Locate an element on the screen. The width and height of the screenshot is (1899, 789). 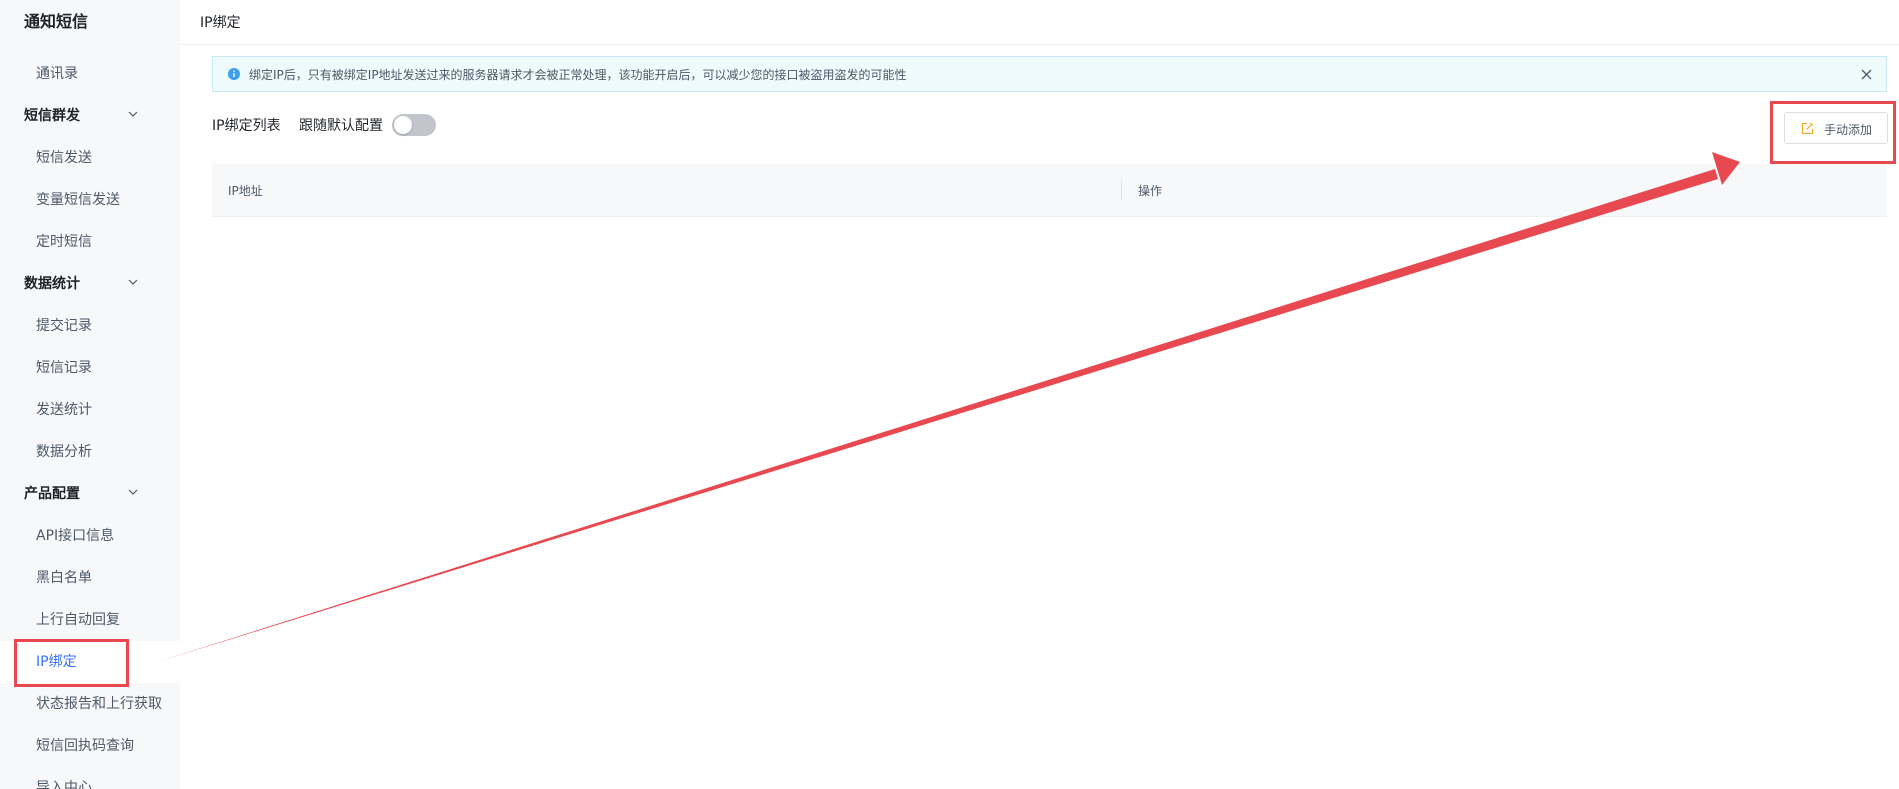
sidebar-item-sms-send: 短信发送 is located at coordinates (90, 158).